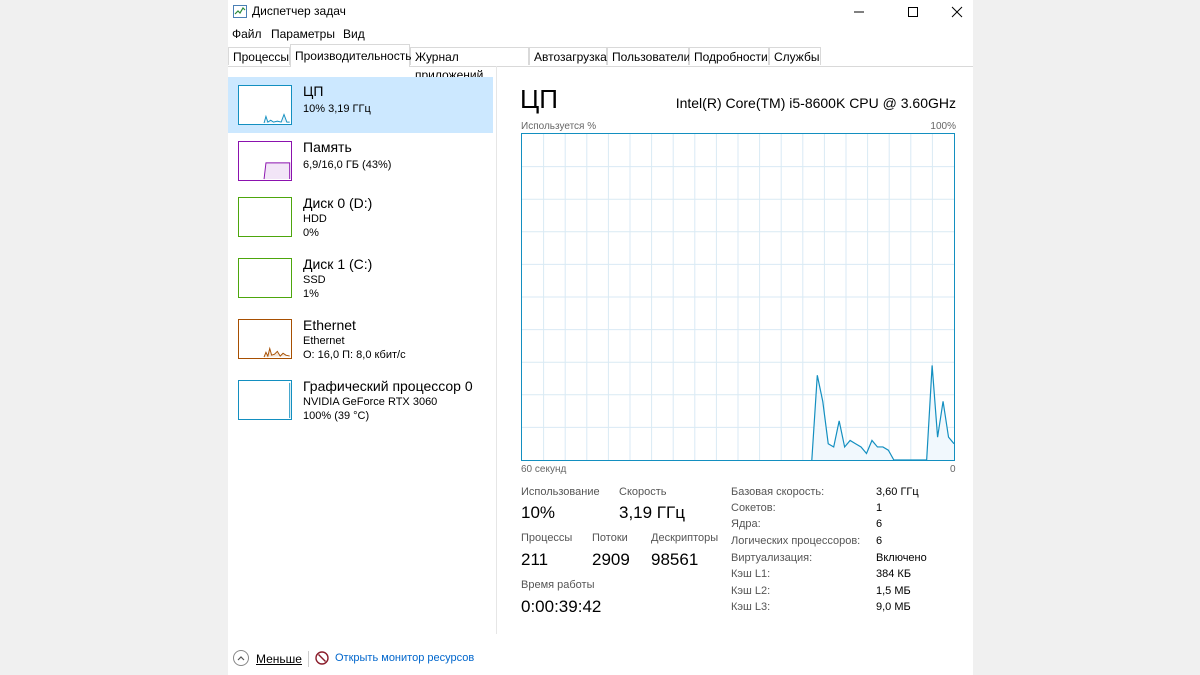 Image resolution: width=1200 pixels, height=675 pixels. Describe the element at coordinates (327, 147) in the screenshot. I see `sidebar-item-title: Память` at that location.